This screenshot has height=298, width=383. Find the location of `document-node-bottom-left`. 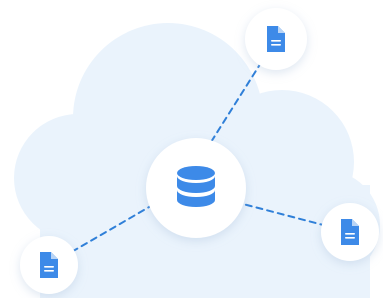

document-node-bottom-left is located at coordinates (49, 265).